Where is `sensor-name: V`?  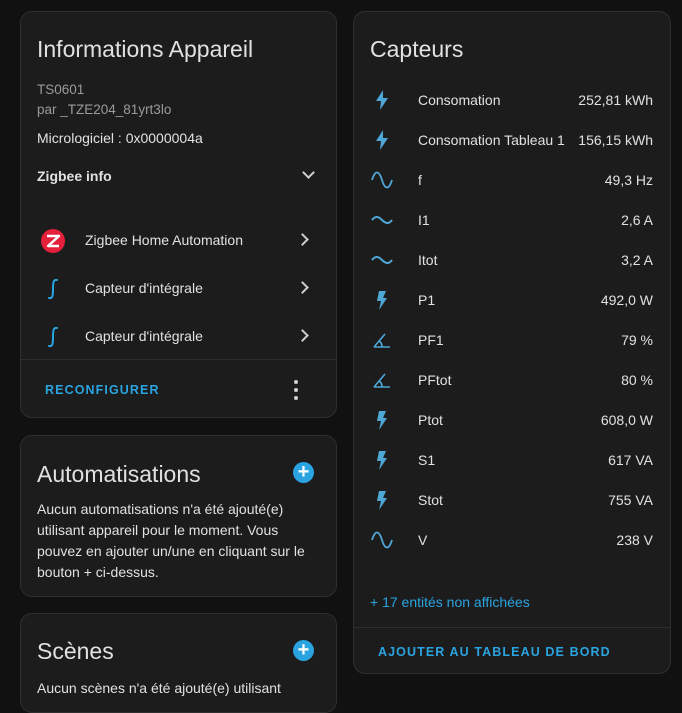
sensor-name: V is located at coordinates (423, 540).